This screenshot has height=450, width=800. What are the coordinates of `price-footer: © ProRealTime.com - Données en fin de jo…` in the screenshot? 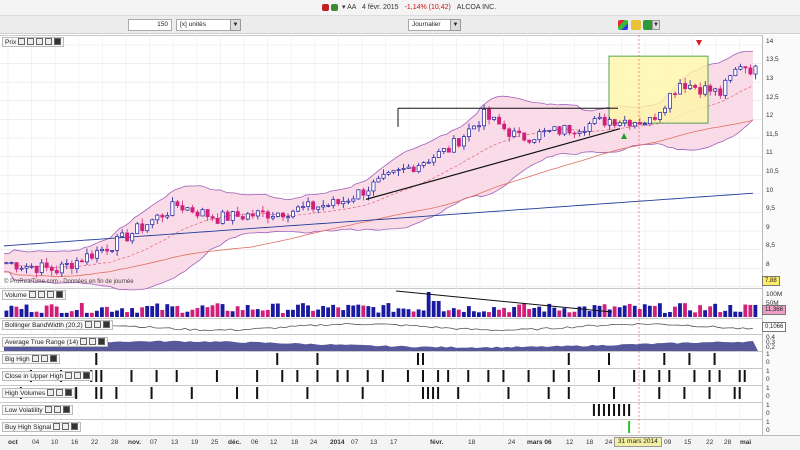 It's located at (69, 282).